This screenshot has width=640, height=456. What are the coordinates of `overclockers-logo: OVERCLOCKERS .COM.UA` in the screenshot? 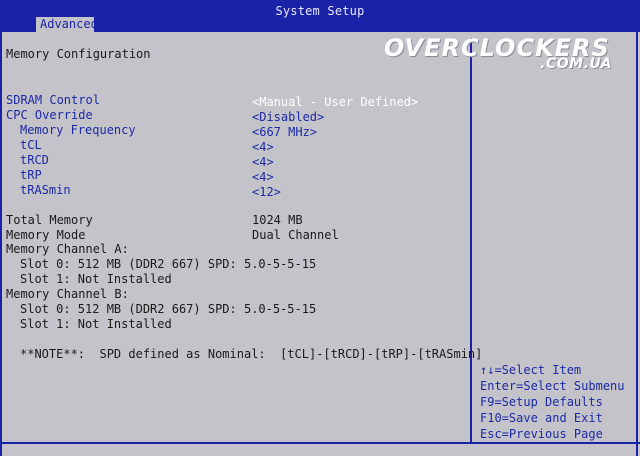 It's located at (498, 54).